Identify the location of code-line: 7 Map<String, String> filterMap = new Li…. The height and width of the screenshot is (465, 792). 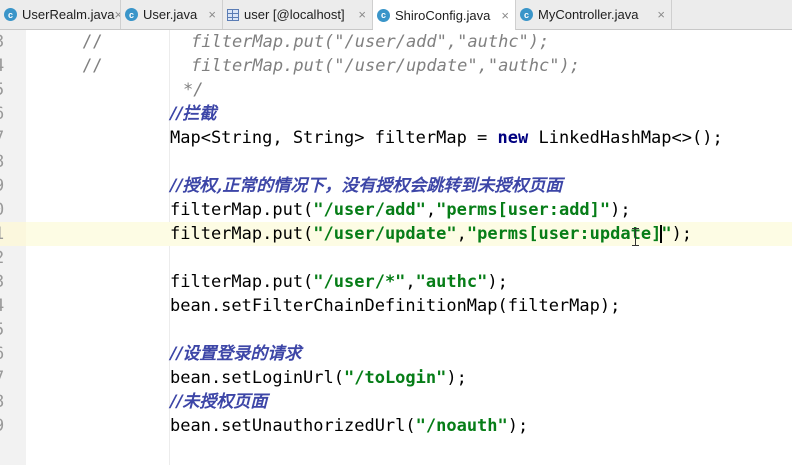
(396, 138).